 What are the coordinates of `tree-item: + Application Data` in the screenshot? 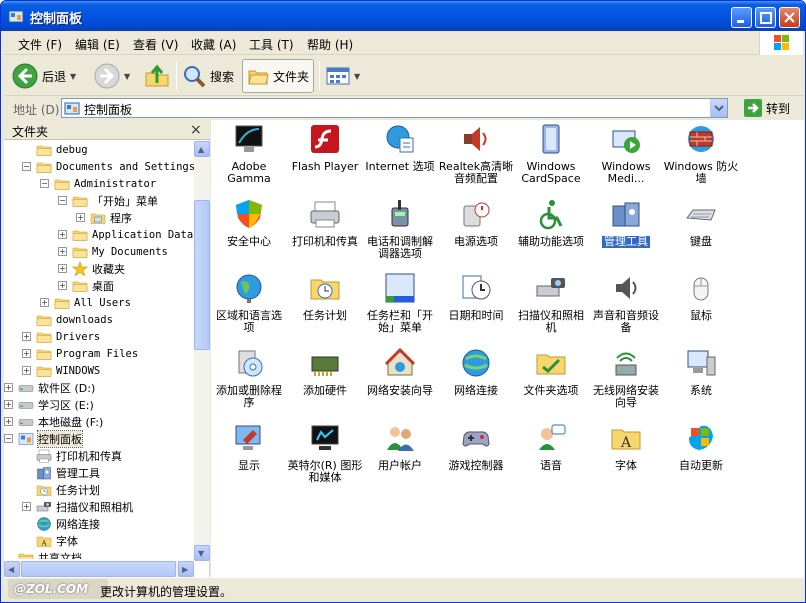 It's located at (125, 234).